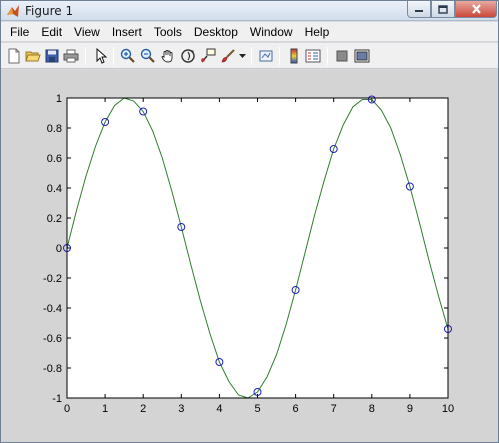  What do you see at coordinates (54, 219) in the screenshot?
I see `y-tick-label: 0.2` at bounding box center [54, 219].